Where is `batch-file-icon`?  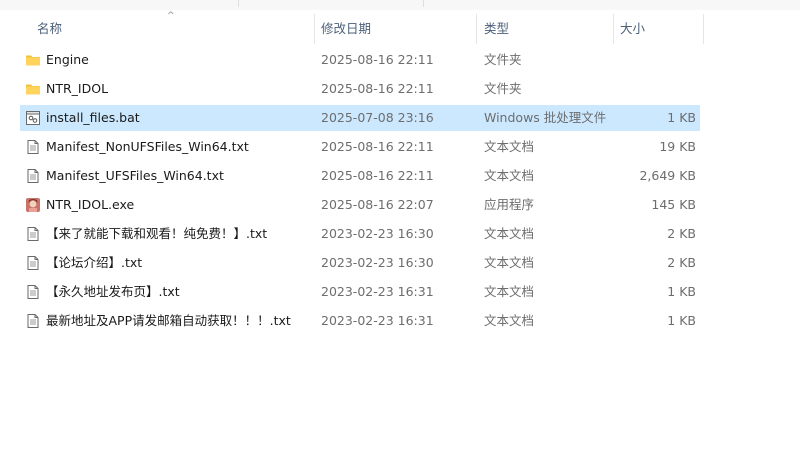
batch-file-icon is located at coordinates (33, 118).